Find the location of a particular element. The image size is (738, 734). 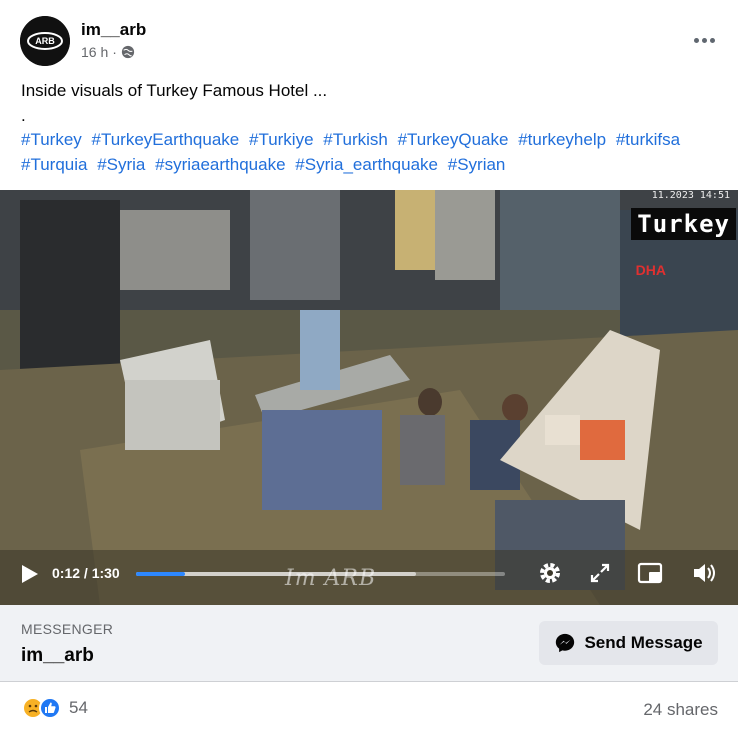

settings-icon is located at coordinates (550, 573).